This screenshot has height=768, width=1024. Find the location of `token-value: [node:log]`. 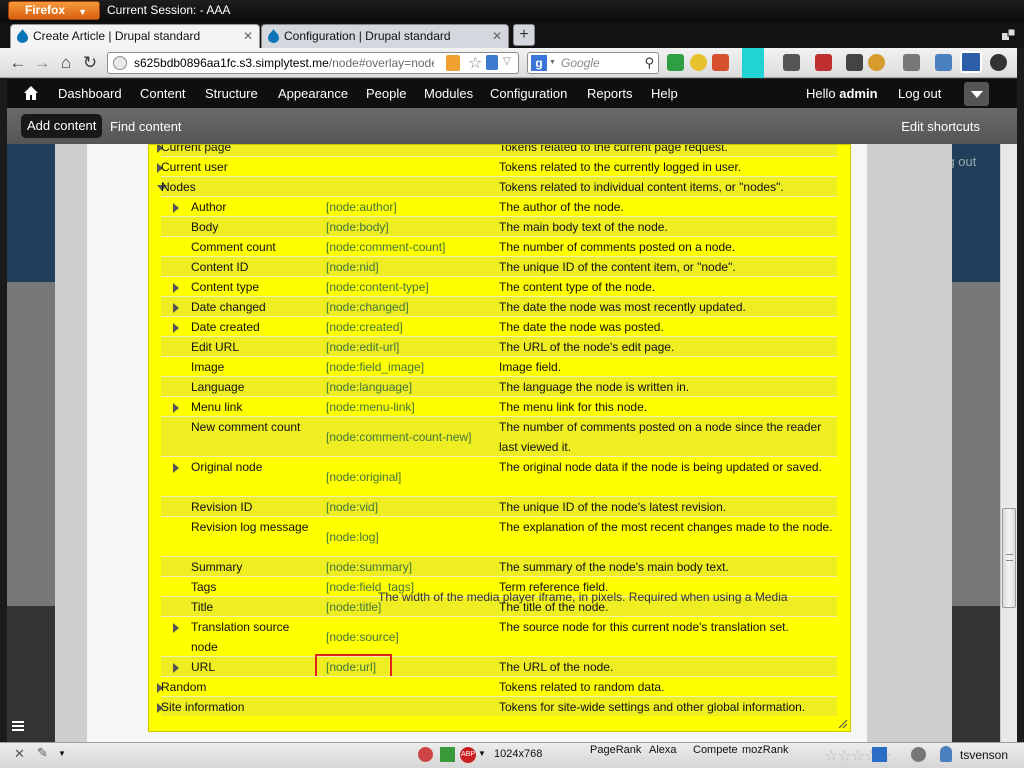

token-value: [node:log] is located at coordinates (352, 537).